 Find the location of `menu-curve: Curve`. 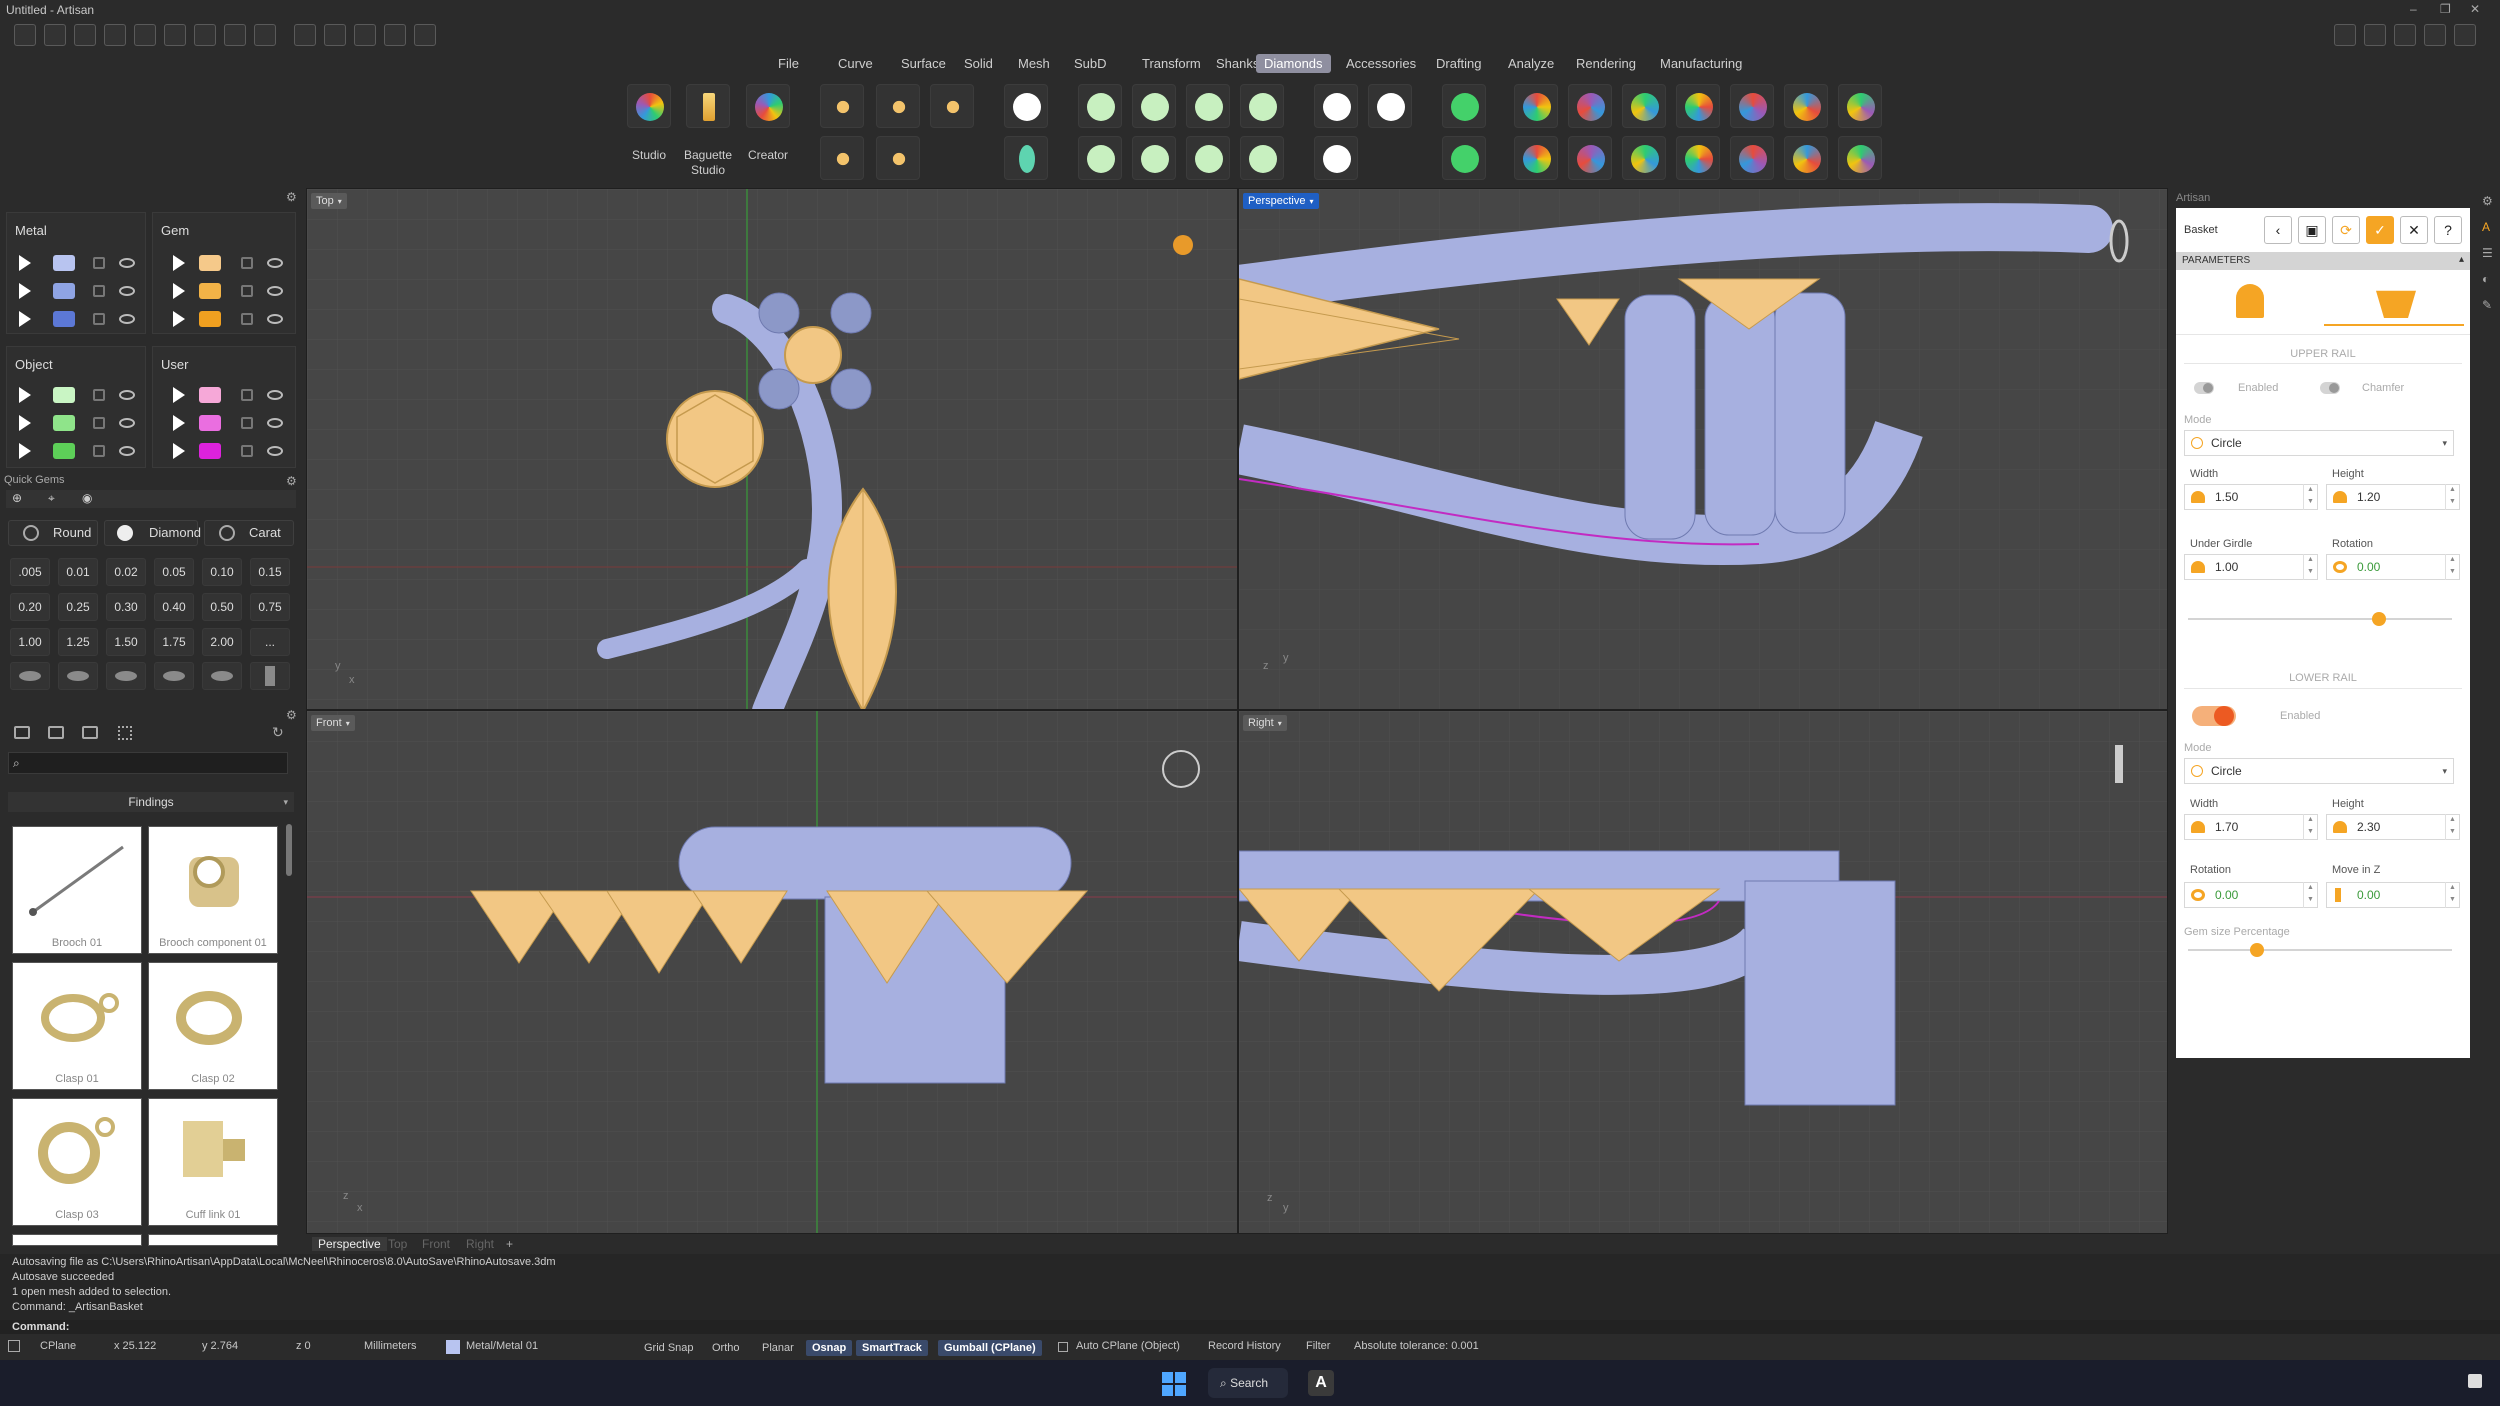

menu-curve: Curve is located at coordinates (855, 63).